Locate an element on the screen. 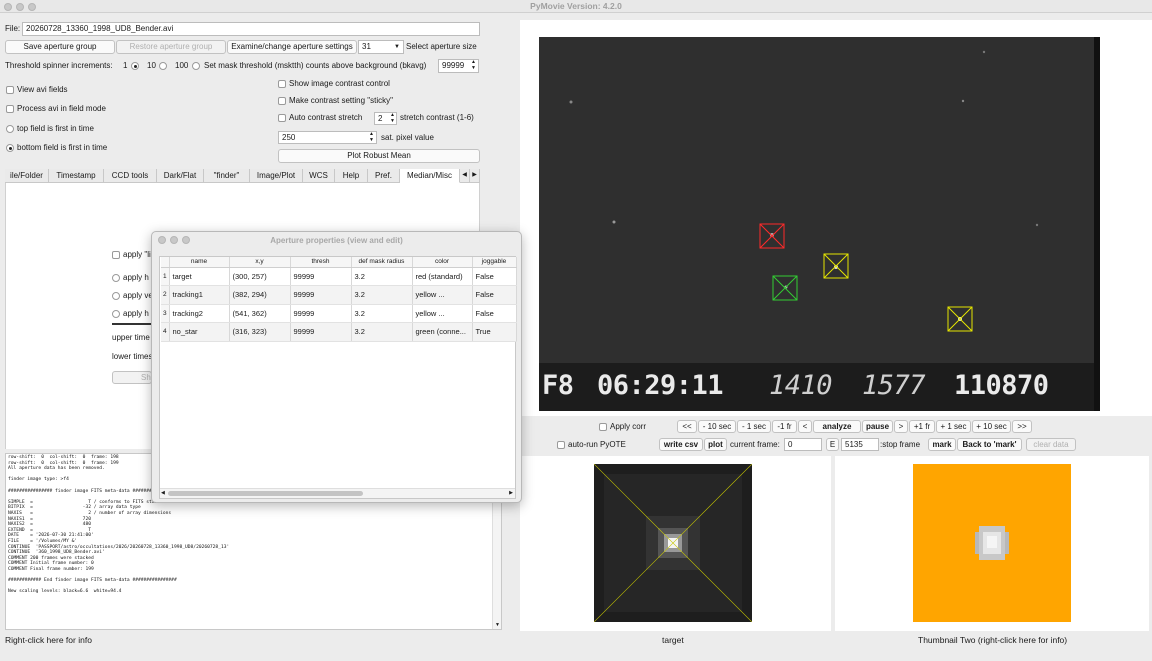 This screenshot has height=661, width=1152. table-cell: tracking2 is located at coordinates (199, 313).